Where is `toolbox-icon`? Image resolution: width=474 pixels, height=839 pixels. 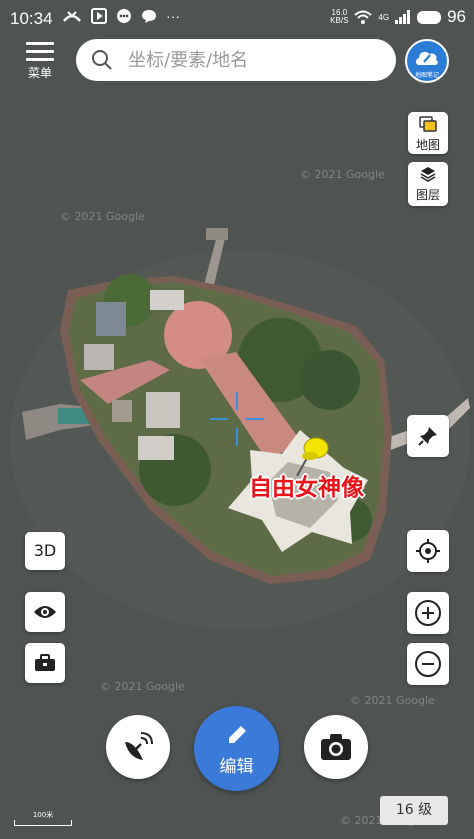
toolbox-icon is located at coordinates (45, 662).